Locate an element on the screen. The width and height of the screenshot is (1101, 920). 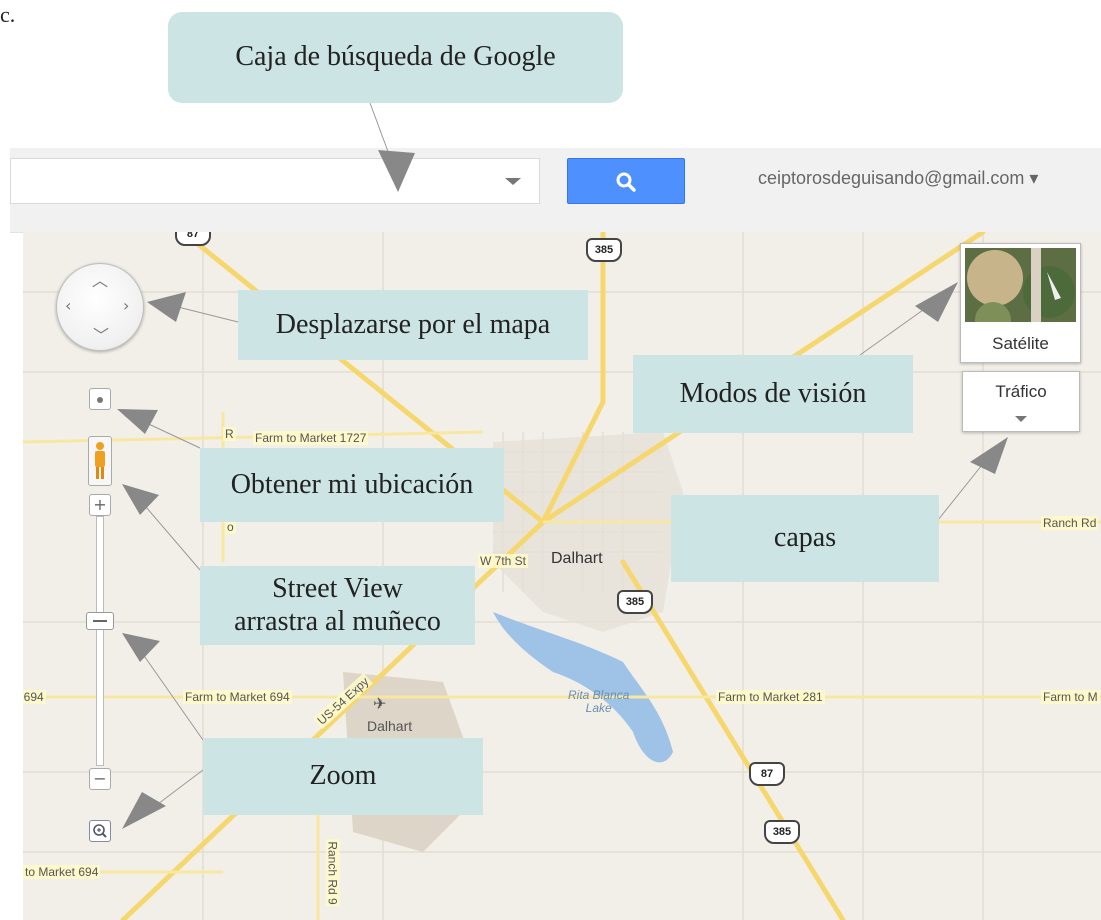
pan-control: ︿ ﹀ ‹ › is located at coordinates (100, 307).